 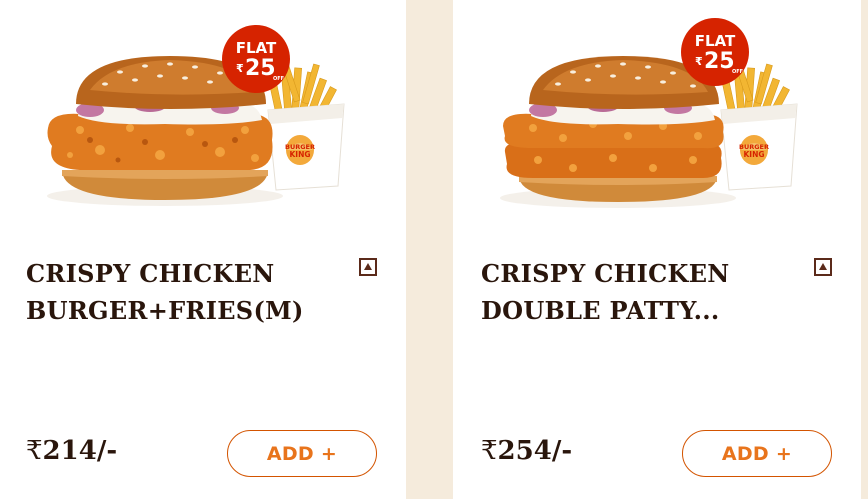 I want to click on product-title-line2: BURGER+FRIES(M), so click(x=165, y=310).